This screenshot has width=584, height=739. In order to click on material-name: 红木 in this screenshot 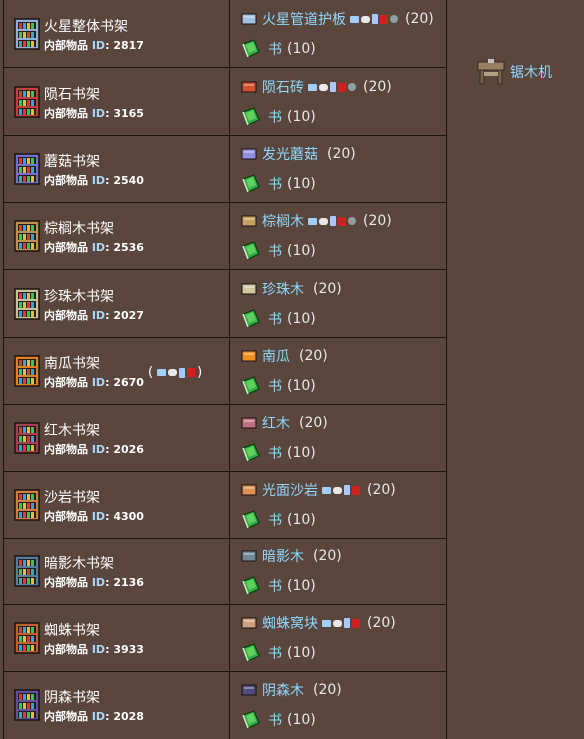, I will do `click(276, 423)`.